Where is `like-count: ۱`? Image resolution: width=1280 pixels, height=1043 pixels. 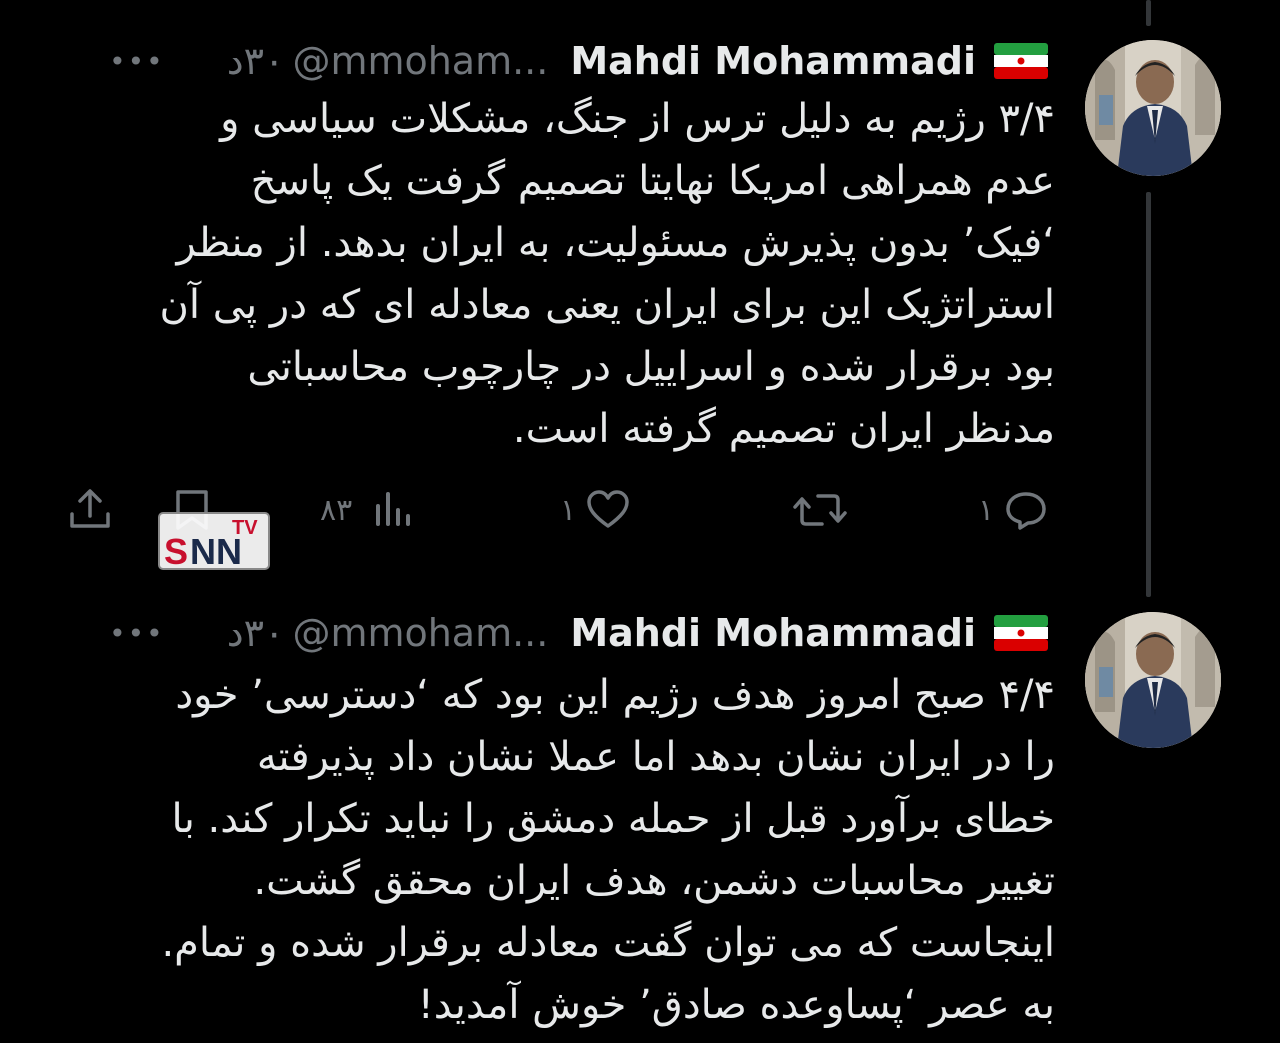
like-count: ۱ is located at coordinates (568, 510).